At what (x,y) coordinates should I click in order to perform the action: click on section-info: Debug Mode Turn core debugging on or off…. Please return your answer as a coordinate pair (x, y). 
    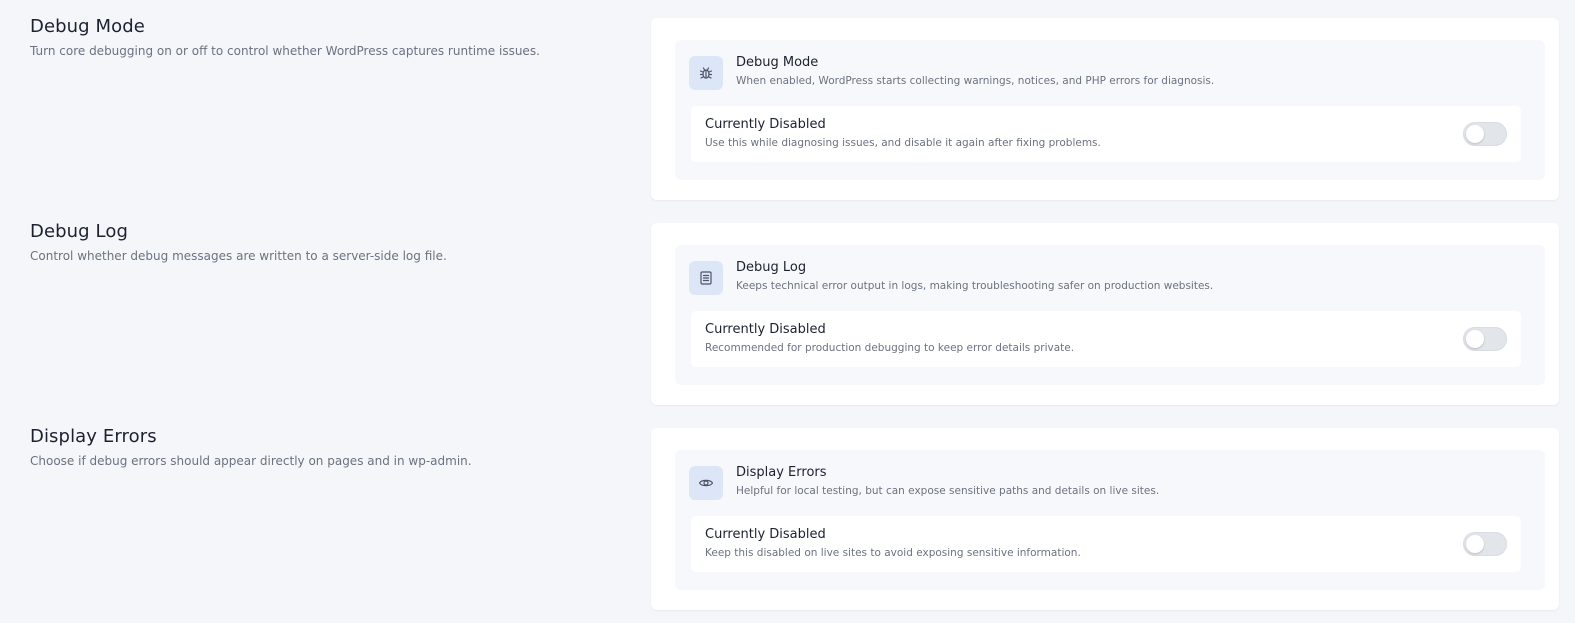
    Looking at the image, I should click on (330, 37).